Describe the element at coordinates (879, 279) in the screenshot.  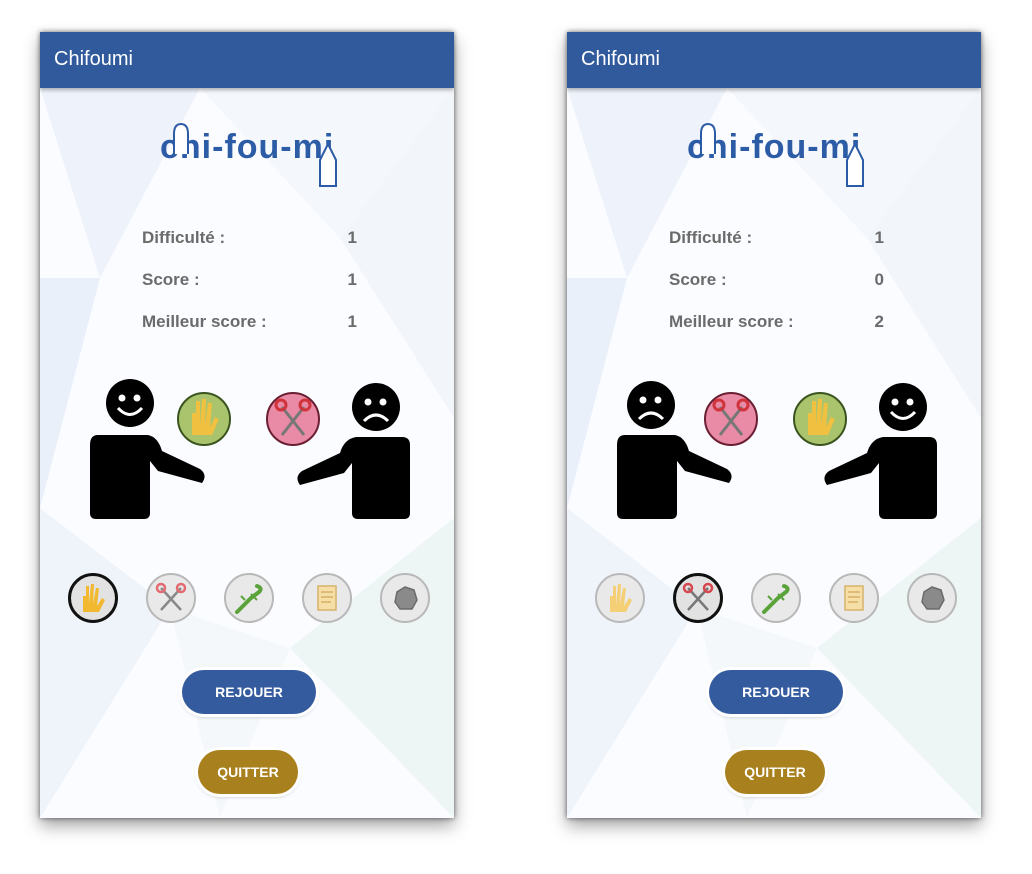
I see `stat-value: 0` at that location.